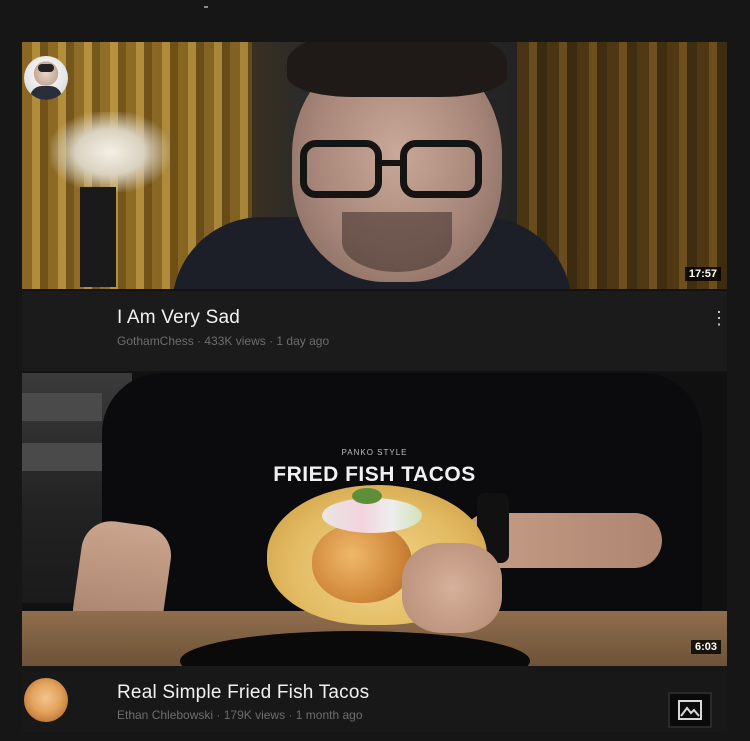  What do you see at coordinates (46, 68) in the screenshot?
I see `avatar-hair` at bounding box center [46, 68].